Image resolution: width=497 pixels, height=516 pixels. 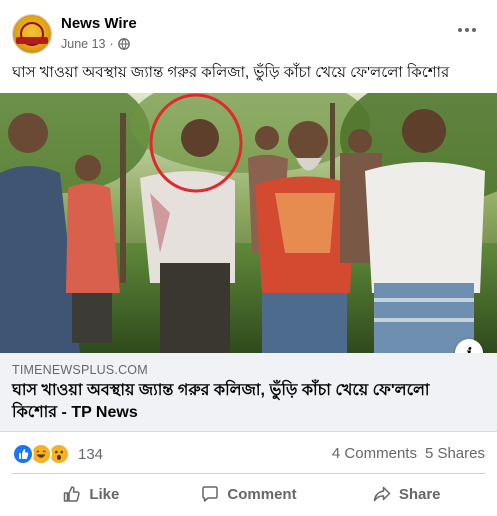 What do you see at coordinates (248, 473) in the screenshot?
I see `actions-divider` at bounding box center [248, 473].